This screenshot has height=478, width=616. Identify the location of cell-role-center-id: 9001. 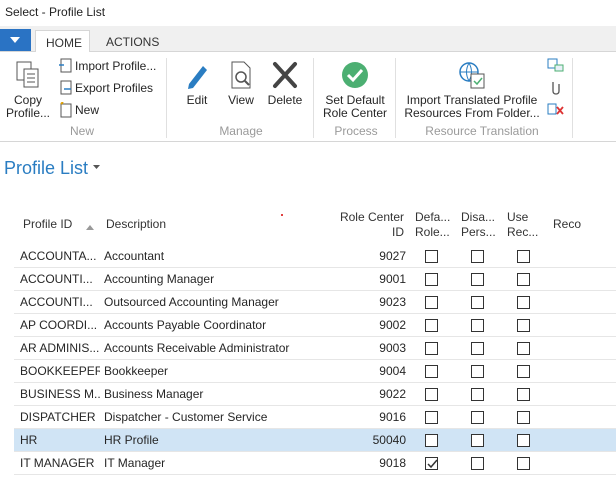
(392, 279).